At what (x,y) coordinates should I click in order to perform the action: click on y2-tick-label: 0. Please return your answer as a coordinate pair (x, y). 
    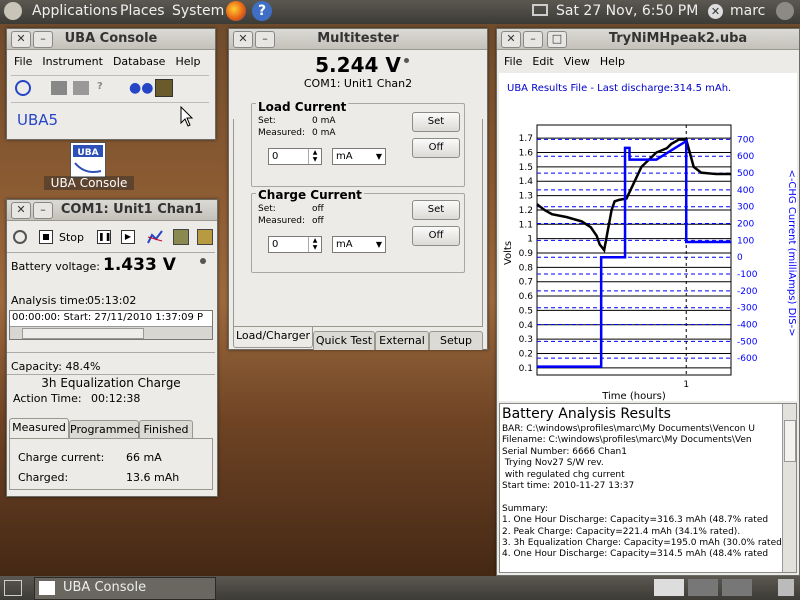
    Looking at the image, I should click on (740, 258).